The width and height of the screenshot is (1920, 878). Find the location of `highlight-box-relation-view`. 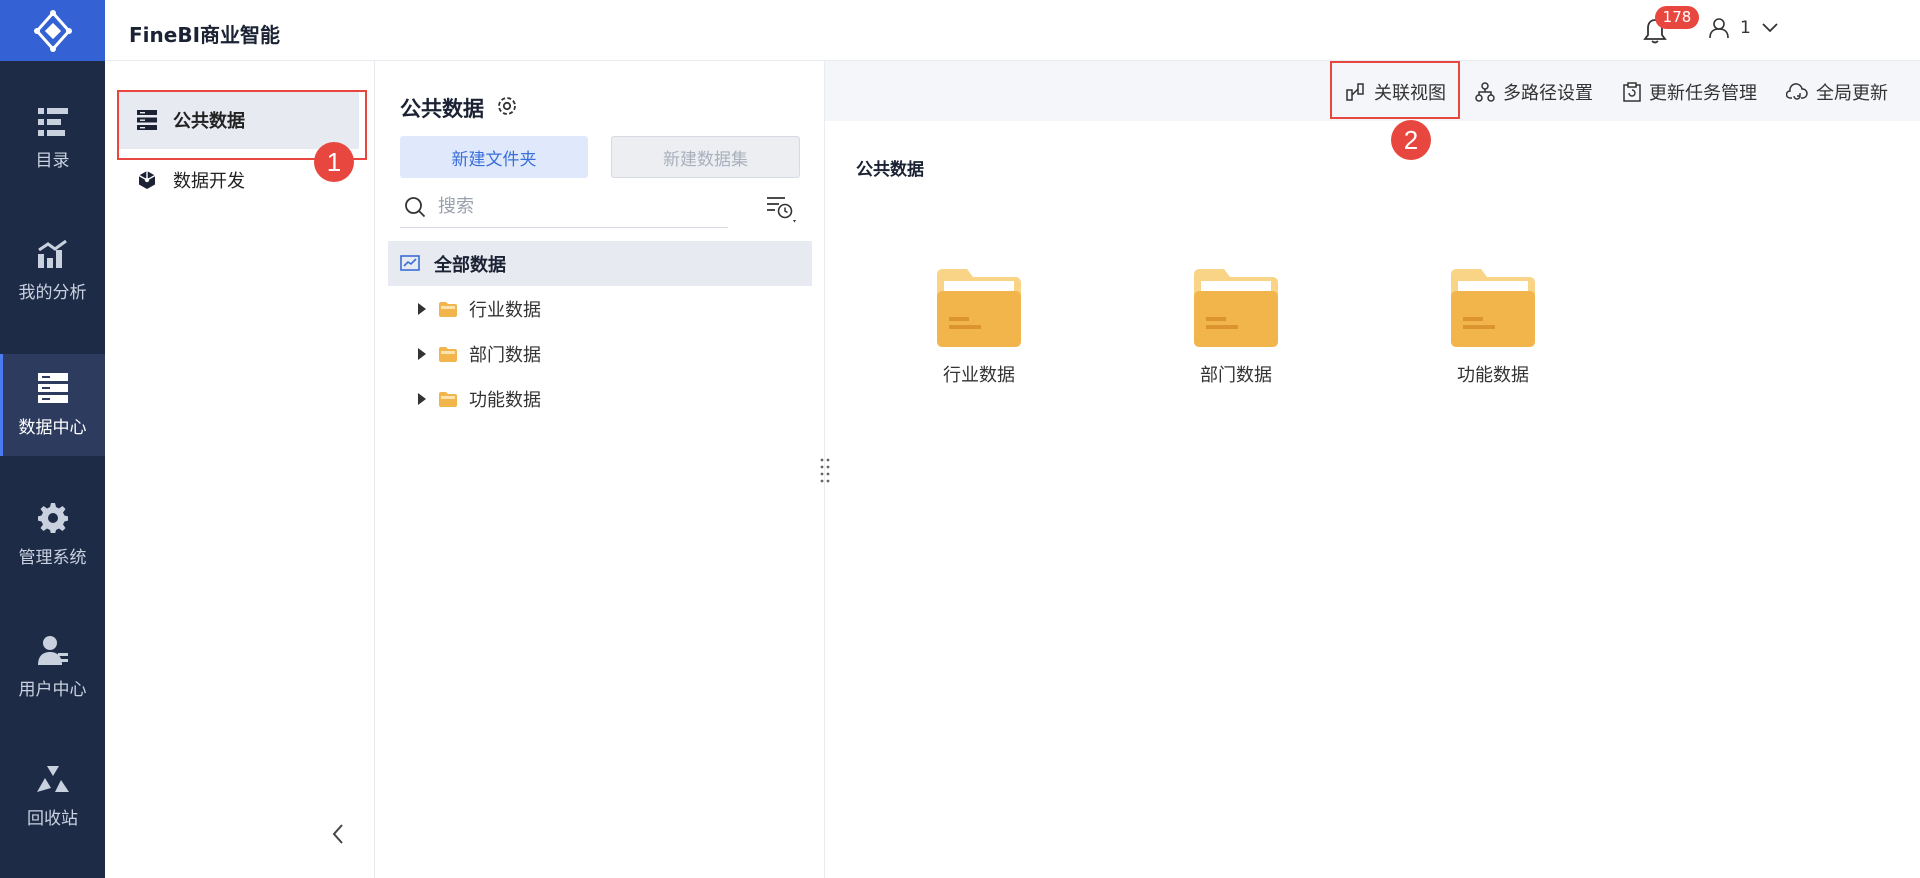

highlight-box-relation-view is located at coordinates (1395, 90).